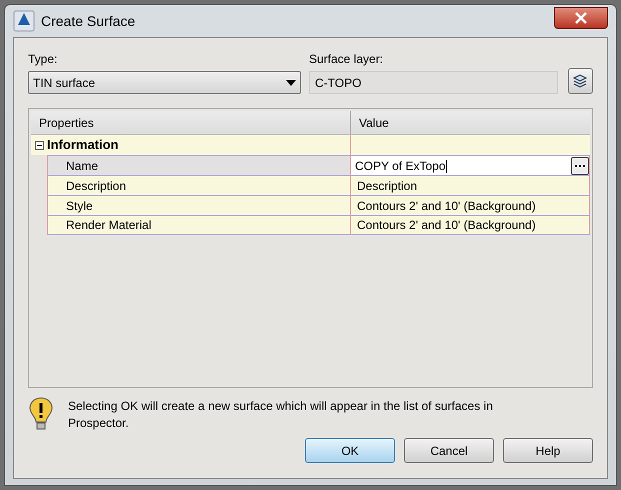 Image resolution: width=621 pixels, height=490 pixels. Describe the element at coordinates (24, 21) in the screenshot. I see `app-logo-icon` at that location.